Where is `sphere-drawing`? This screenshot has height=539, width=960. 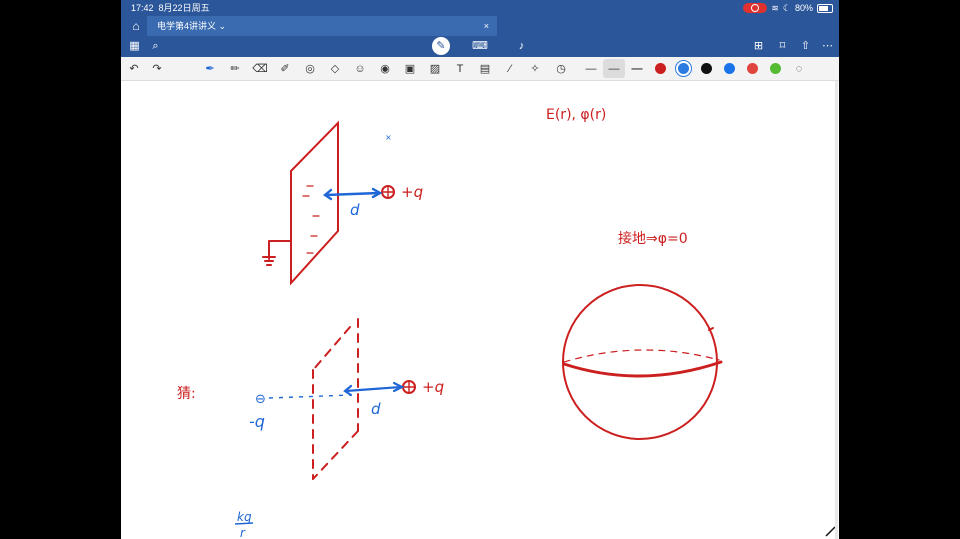
sphere-drawing is located at coordinates (642, 362).